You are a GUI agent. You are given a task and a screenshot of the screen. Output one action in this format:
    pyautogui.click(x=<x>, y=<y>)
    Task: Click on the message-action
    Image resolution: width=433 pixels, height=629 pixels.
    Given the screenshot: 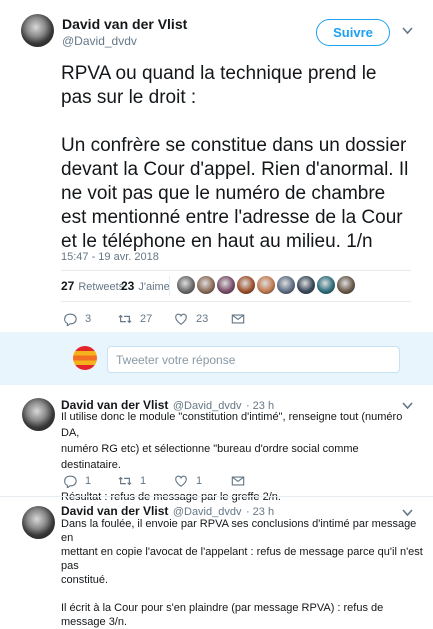 What is the action you would take?
    pyautogui.click(x=242, y=319)
    